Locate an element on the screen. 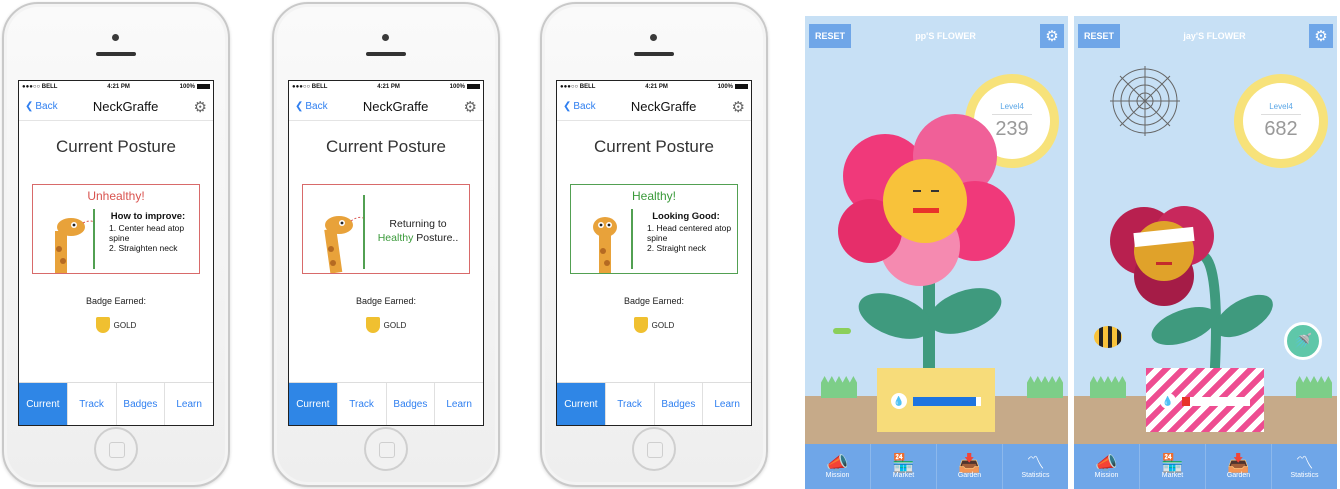 This screenshot has width=1340, height=489. watering-can-icon: 🚿 is located at coordinates (1303, 341).